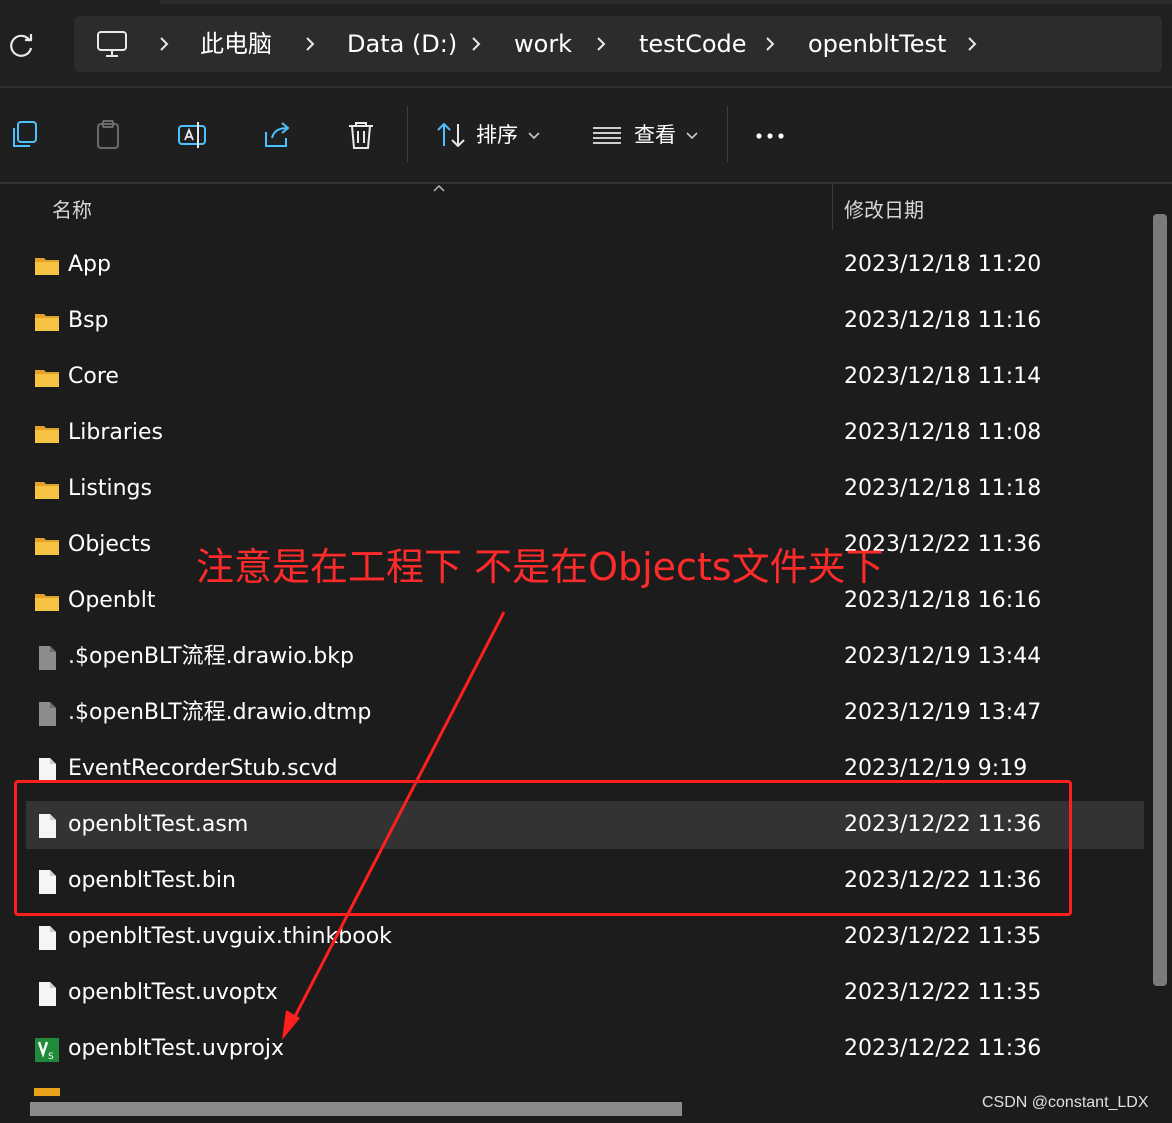  Describe the element at coordinates (877, 44) in the screenshot. I see `breadcrumb-openblttest: openbltTest` at that location.